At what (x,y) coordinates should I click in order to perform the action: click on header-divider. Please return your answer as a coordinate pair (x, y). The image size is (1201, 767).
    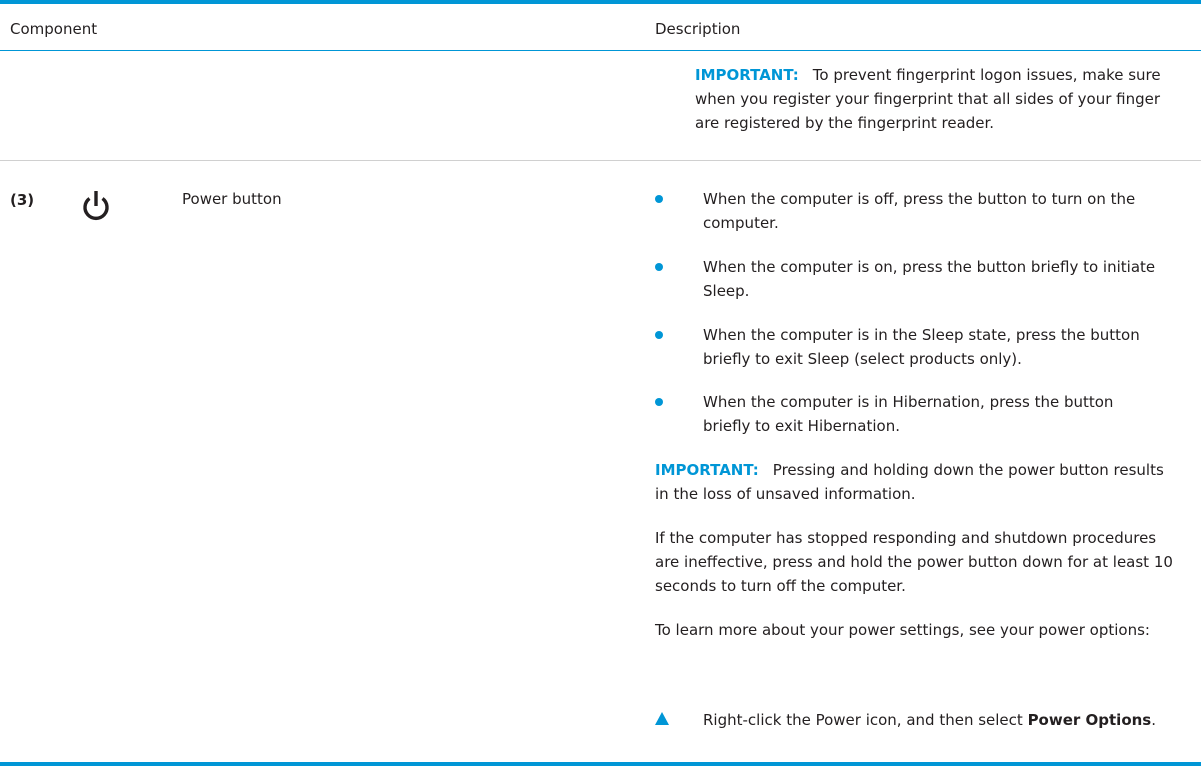
    Looking at the image, I should click on (600, 50).